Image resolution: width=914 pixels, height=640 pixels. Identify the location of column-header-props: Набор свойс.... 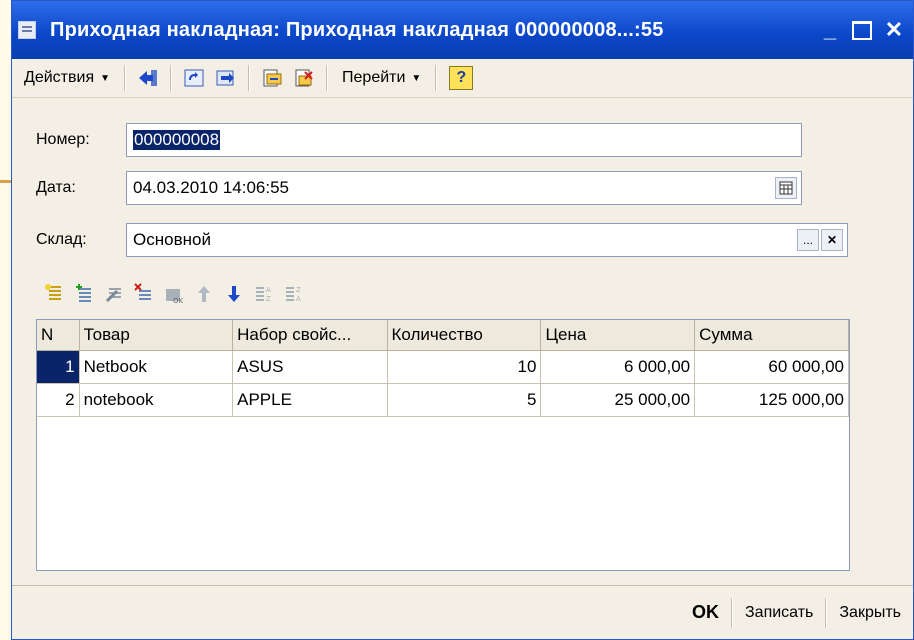
(310, 335).